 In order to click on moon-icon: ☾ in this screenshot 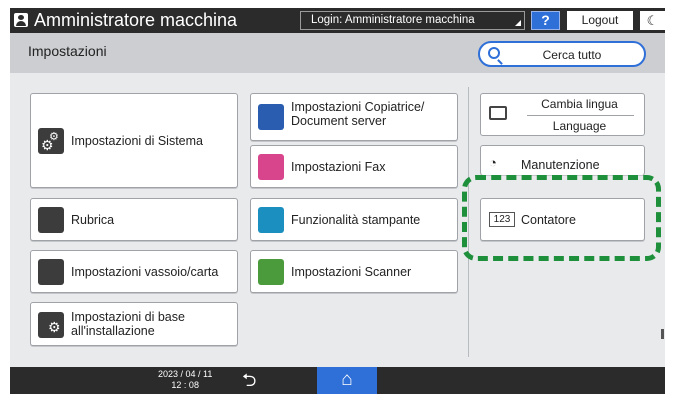, I will do `click(652, 20)`.